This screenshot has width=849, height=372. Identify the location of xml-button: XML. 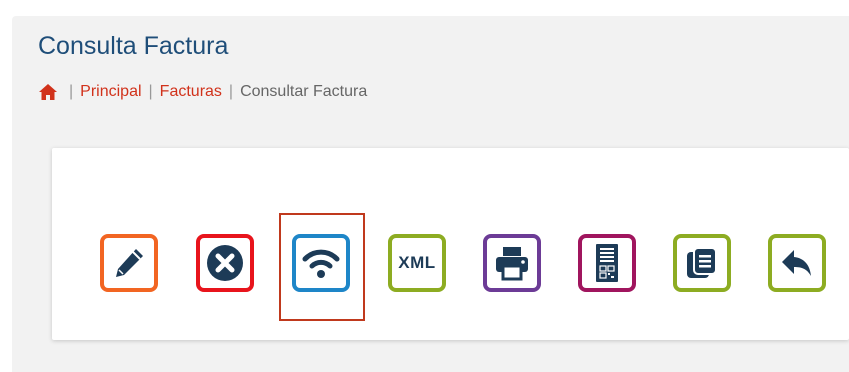
(417, 263).